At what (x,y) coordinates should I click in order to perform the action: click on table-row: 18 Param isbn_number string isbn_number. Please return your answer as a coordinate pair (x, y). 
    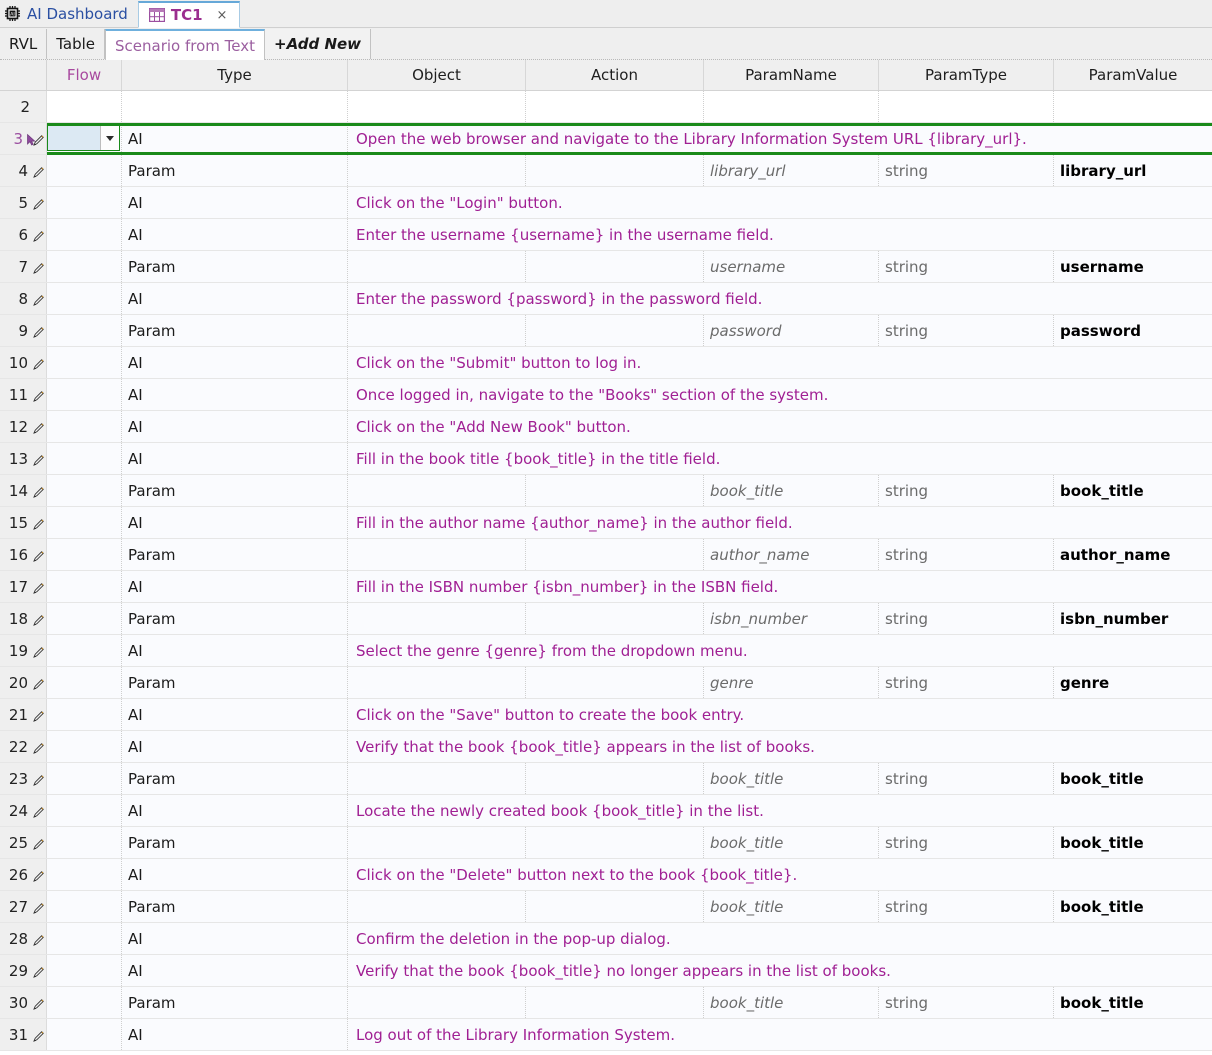
    Looking at the image, I should click on (606, 619).